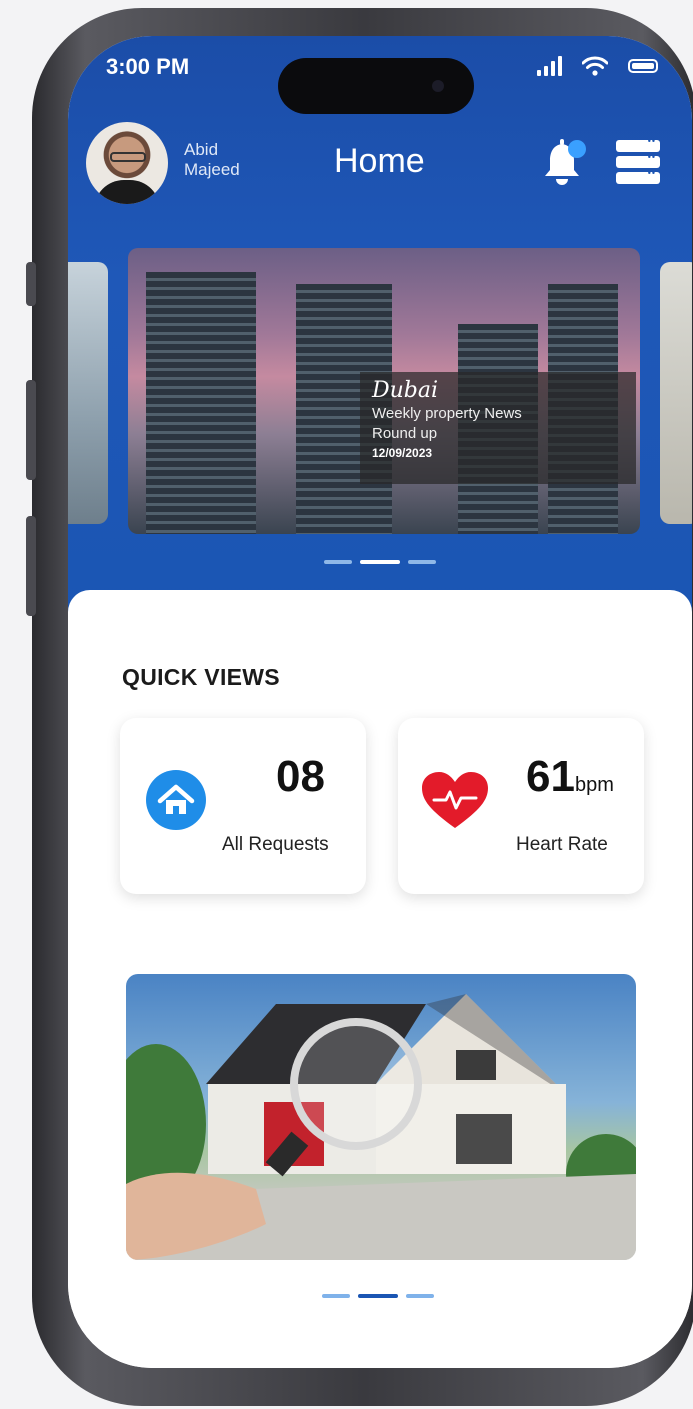  What do you see at coordinates (127, 163) in the screenshot?
I see `user-avatar` at bounding box center [127, 163].